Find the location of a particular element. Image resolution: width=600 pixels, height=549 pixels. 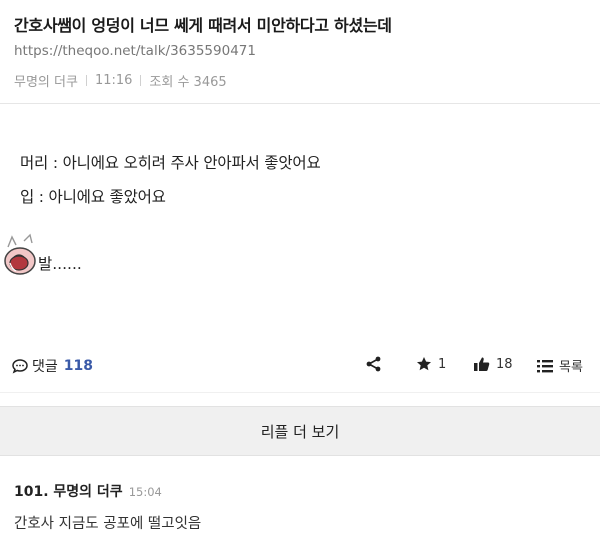

comment-bubble-icon is located at coordinates (20, 366).